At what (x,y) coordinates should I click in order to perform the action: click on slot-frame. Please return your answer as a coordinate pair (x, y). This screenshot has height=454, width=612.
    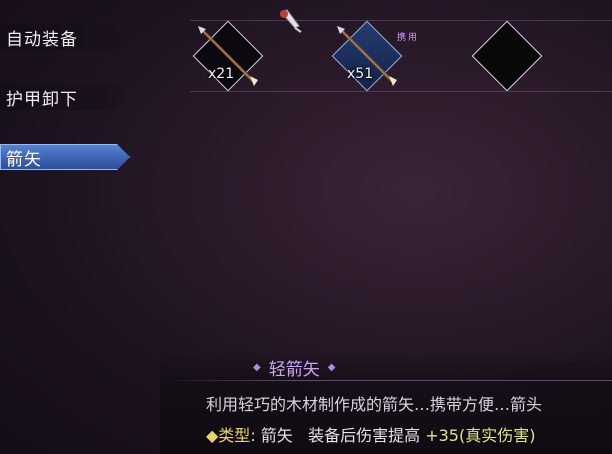
    Looking at the image, I should click on (507, 56).